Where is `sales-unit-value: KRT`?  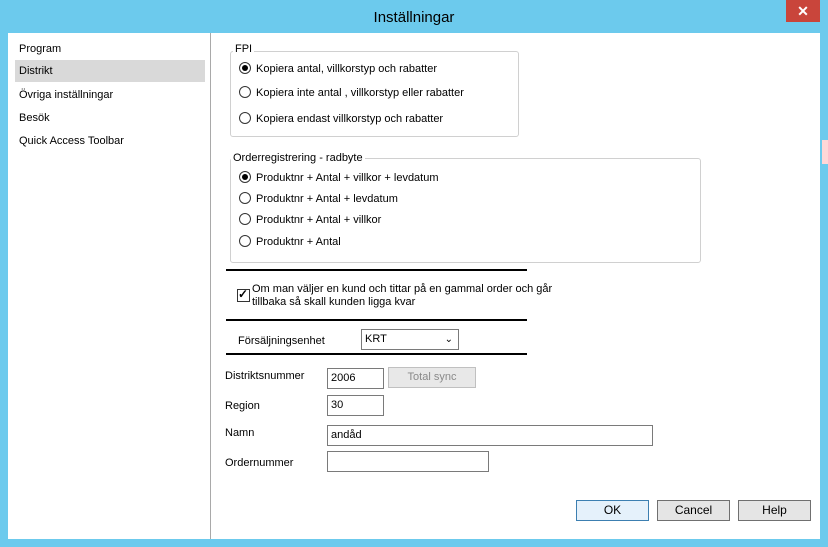 sales-unit-value: KRT is located at coordinates (376, 339).